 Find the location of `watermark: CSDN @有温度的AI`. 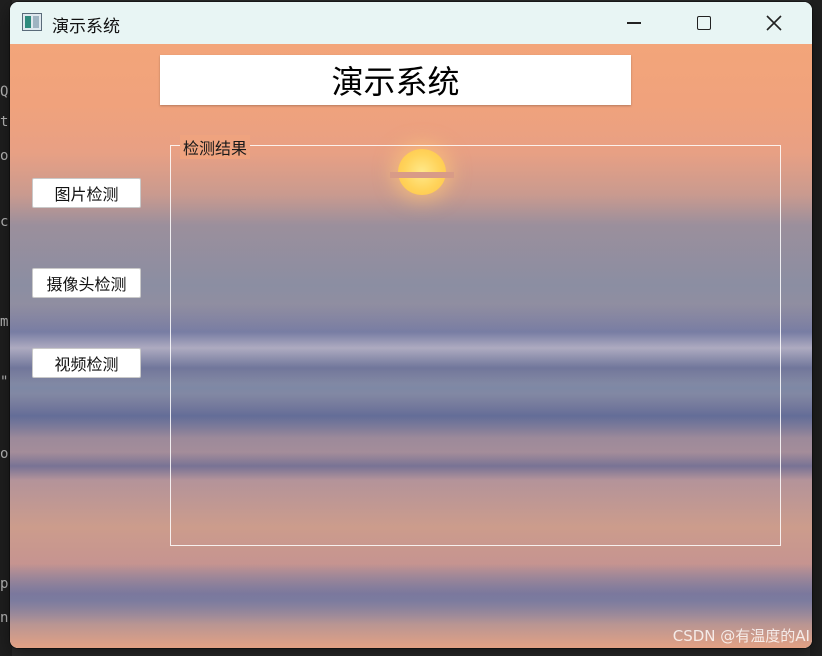

watermark: CSDN @有温度的AI is located at coordinates (741, 636).